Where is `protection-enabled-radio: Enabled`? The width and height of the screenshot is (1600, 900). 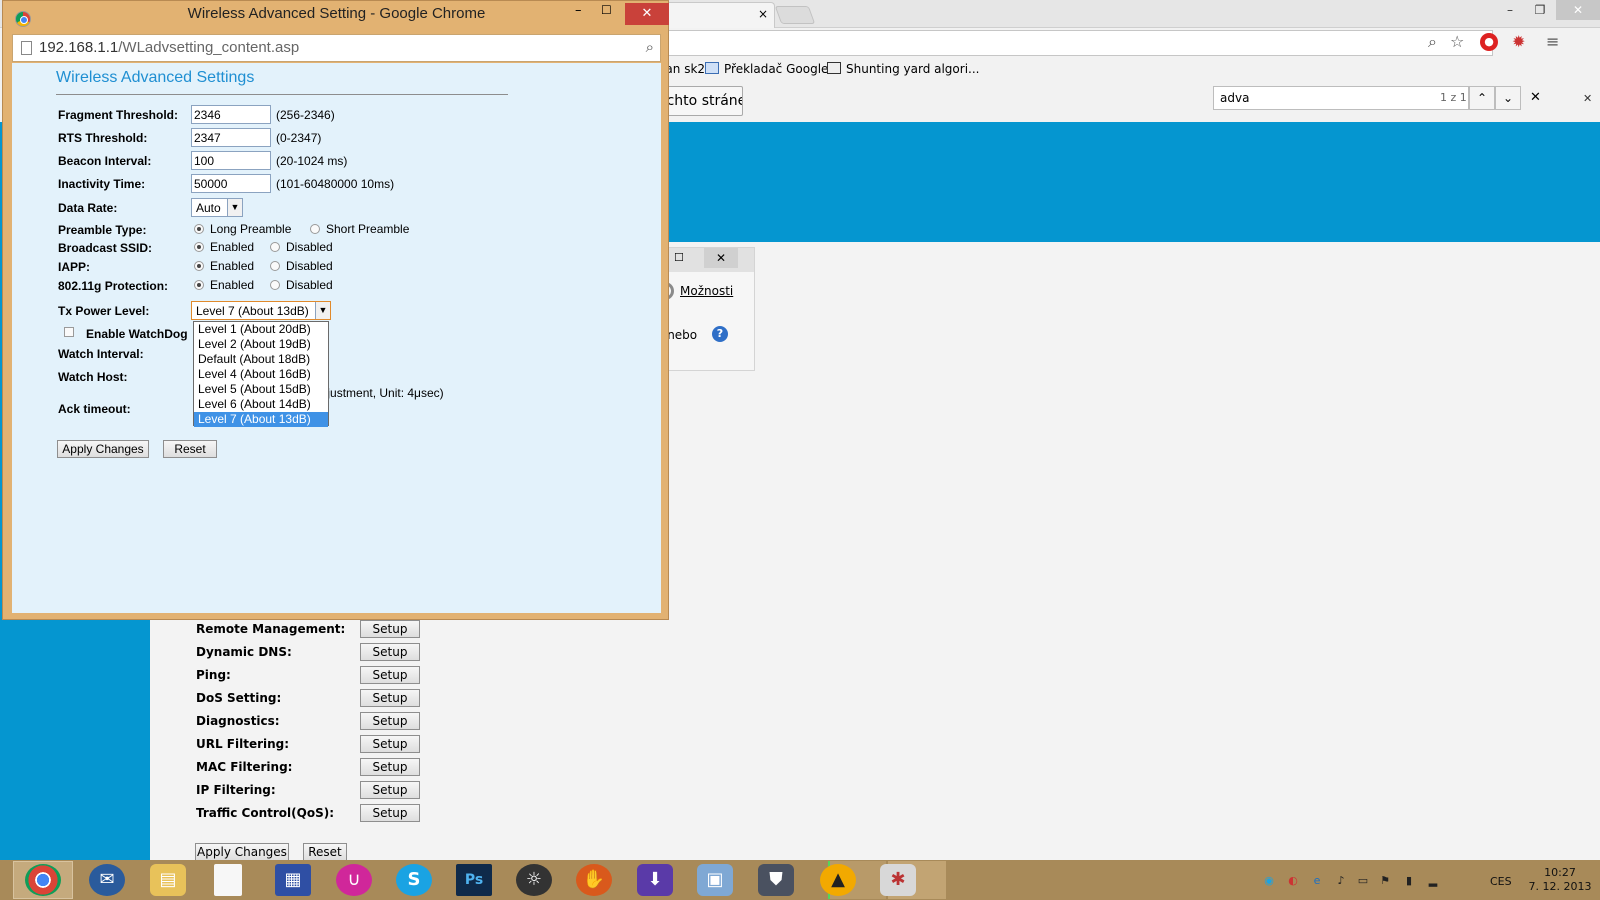
protection-enabled-radio: Enabled is located at coordinates (224, 285).